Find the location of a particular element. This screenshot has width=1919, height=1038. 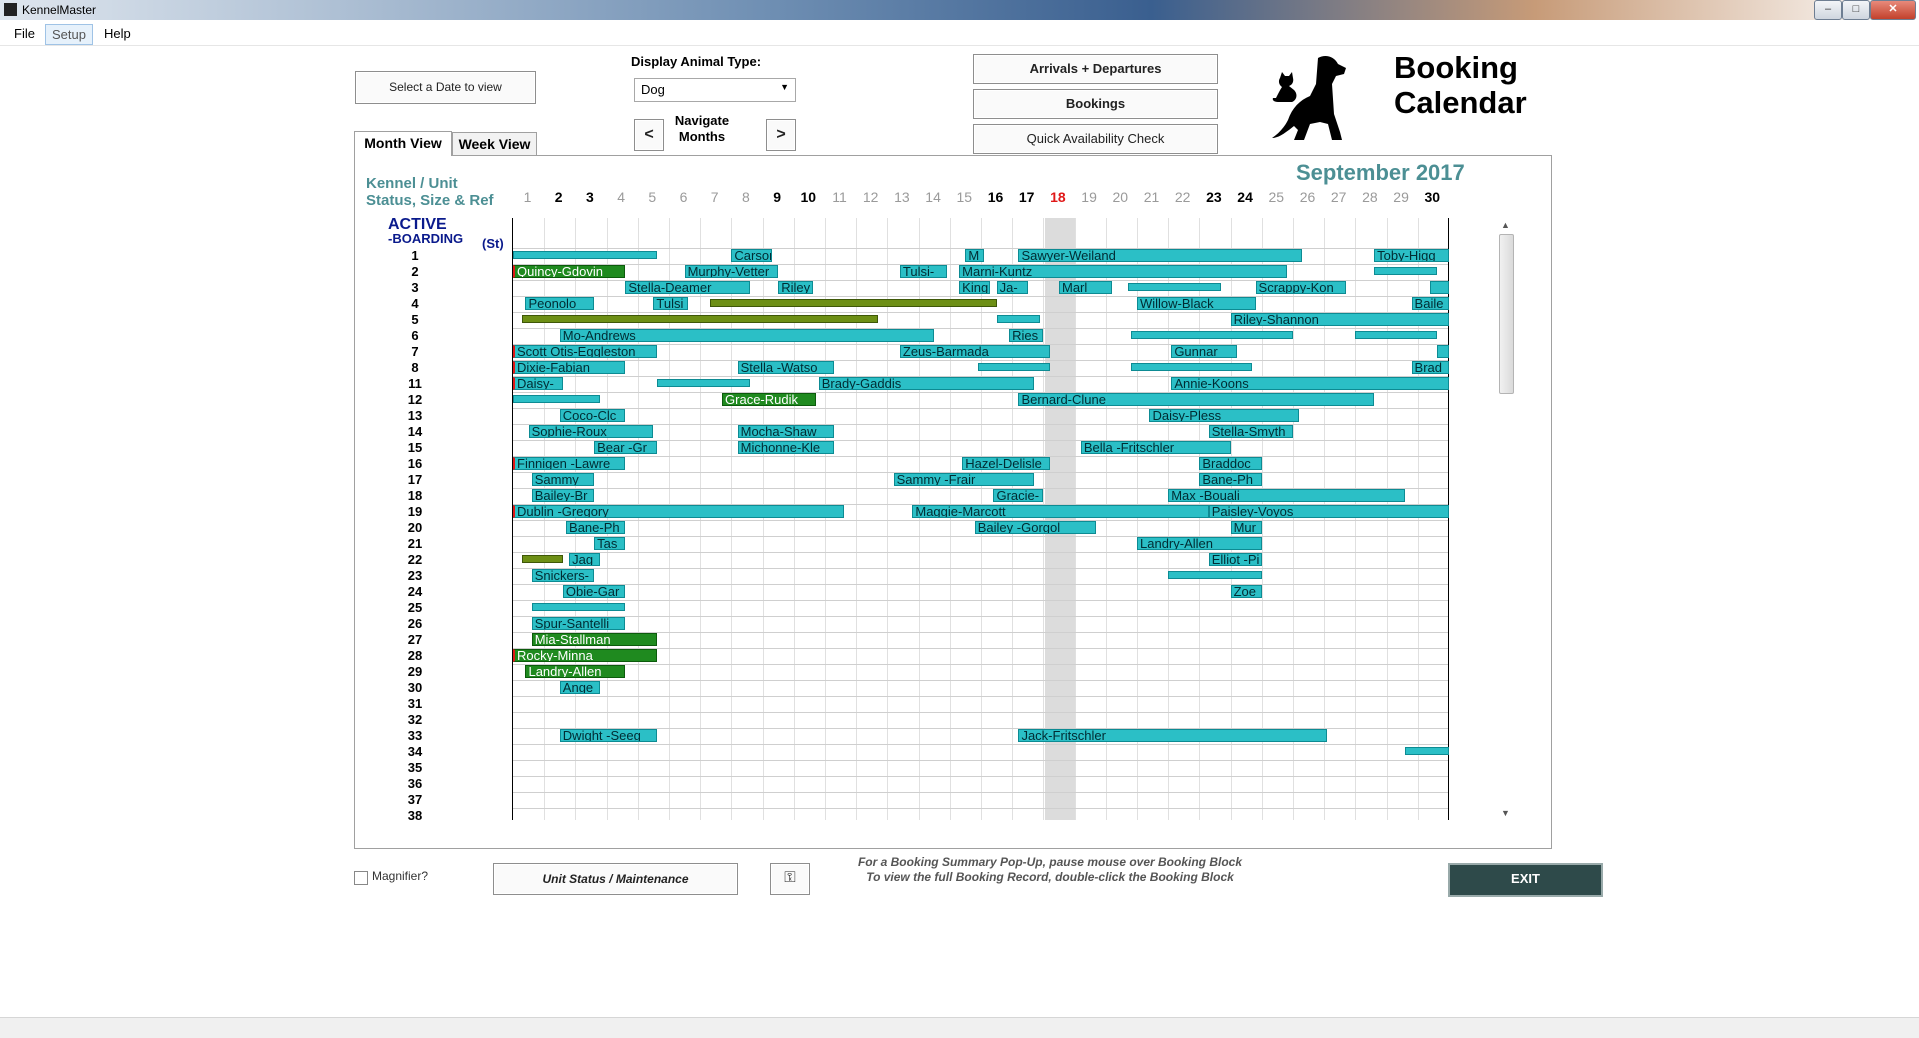

booking-block: Annie-Koons is located at coordinates (1310, 383).